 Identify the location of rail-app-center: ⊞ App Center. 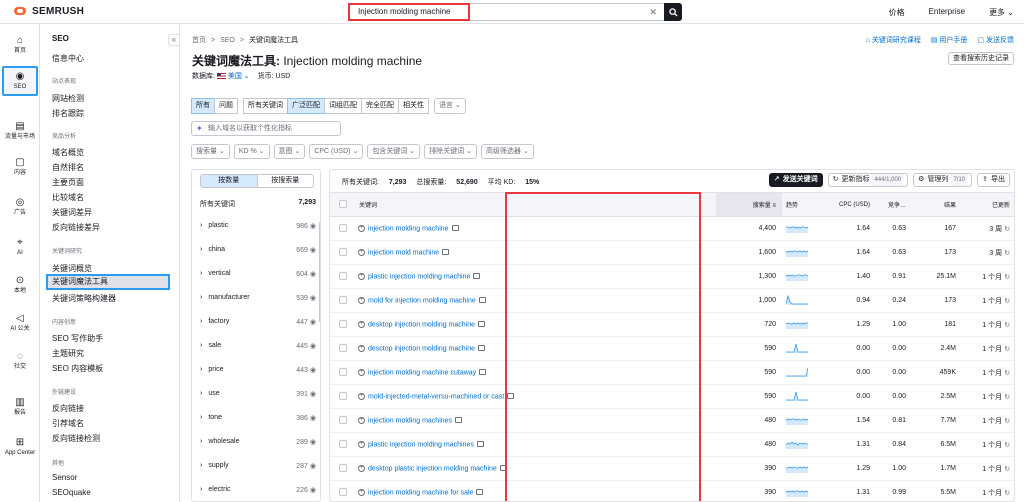
(20, 447).